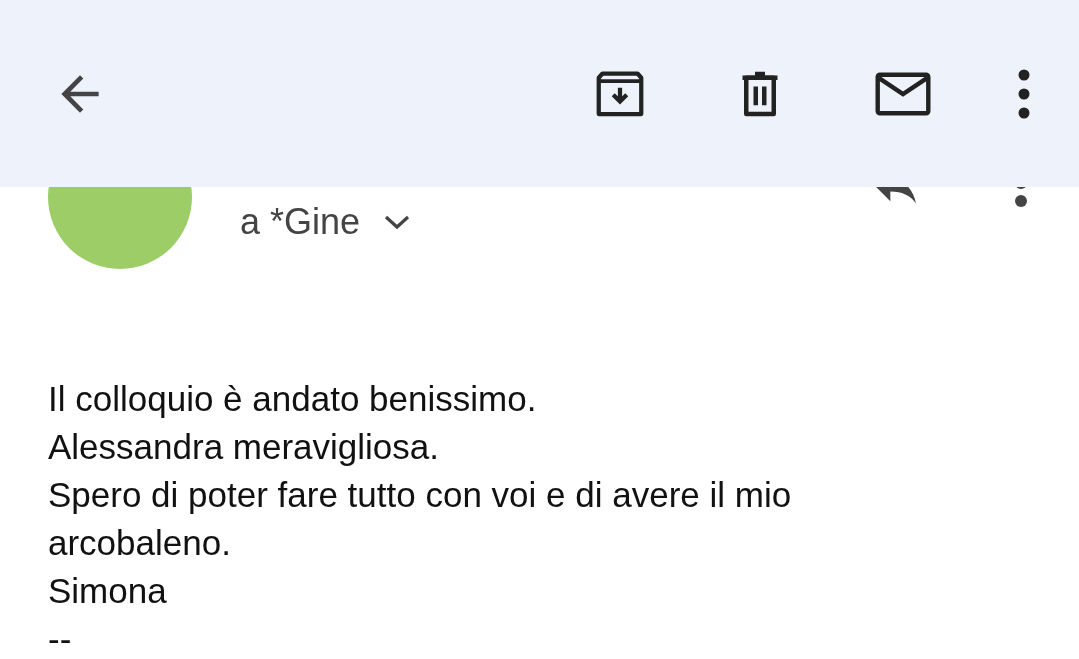  I want to click on recipient-toggle: a *Gine, so click(326, 222).